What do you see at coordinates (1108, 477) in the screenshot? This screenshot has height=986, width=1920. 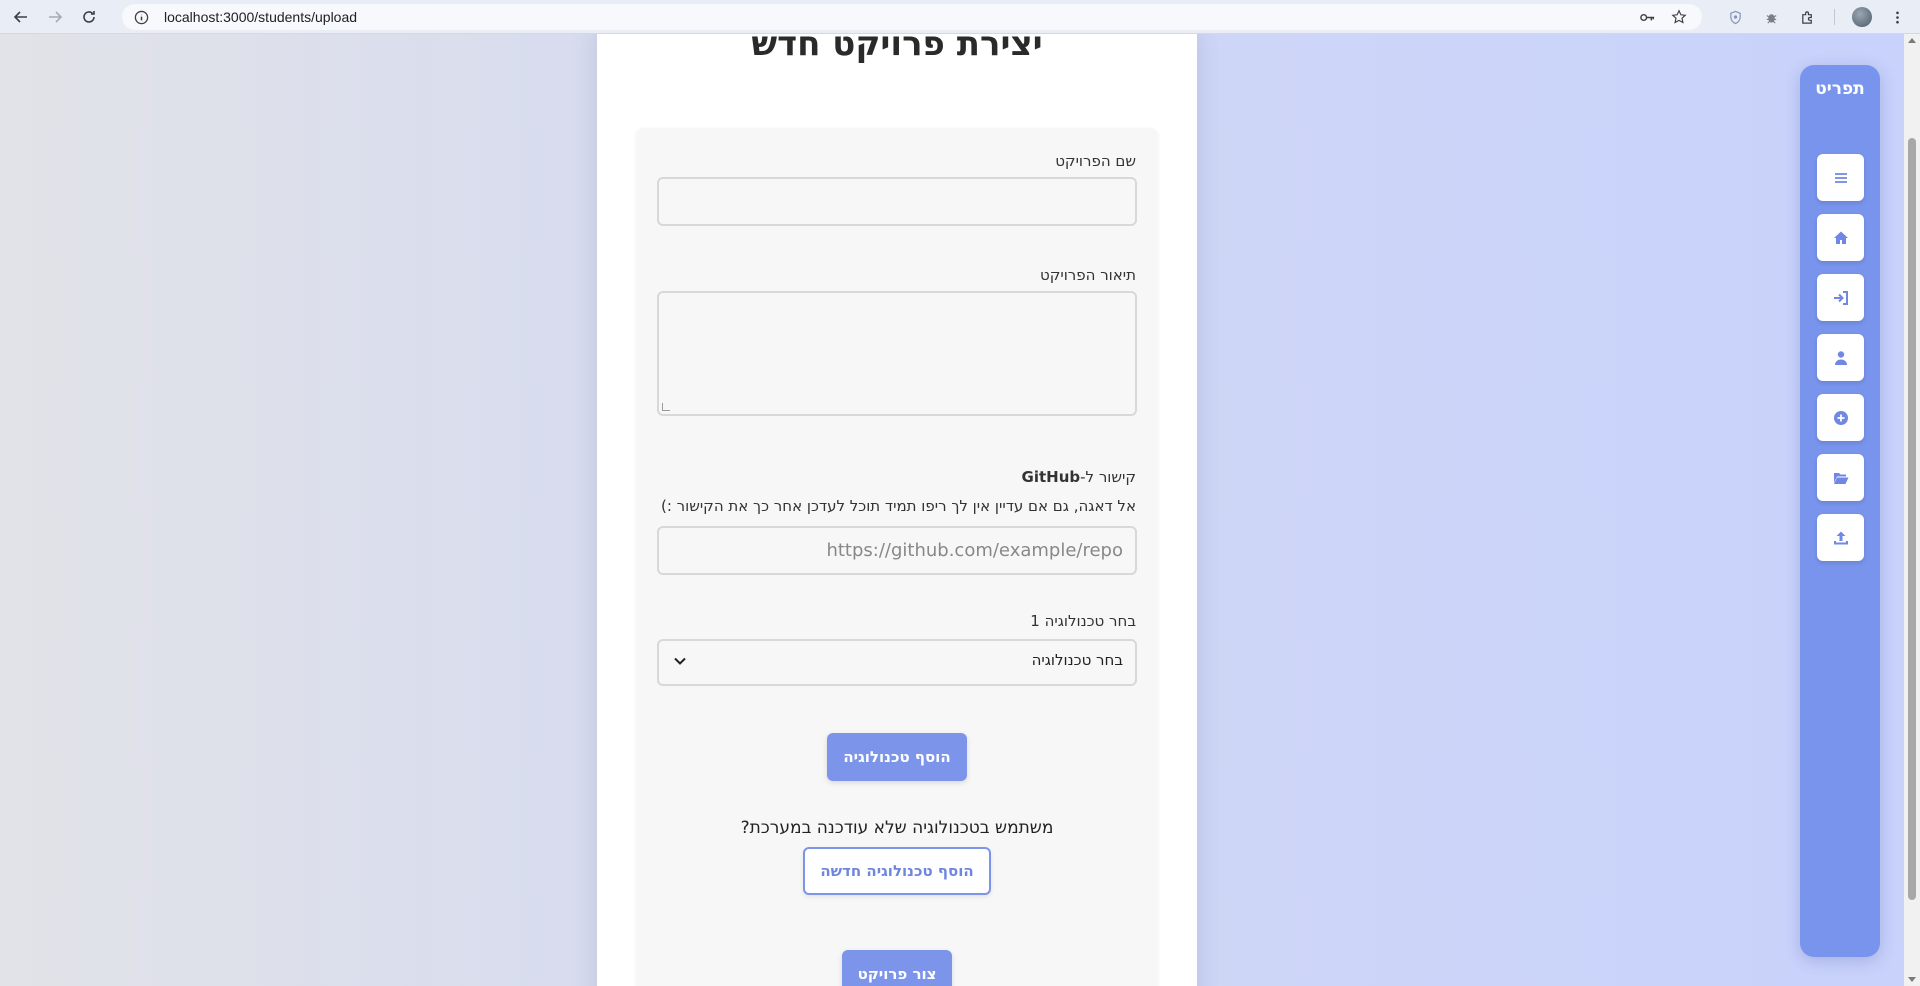 I see `github-label-prefix: קישור ל-` at bounding box center [1108, 477].